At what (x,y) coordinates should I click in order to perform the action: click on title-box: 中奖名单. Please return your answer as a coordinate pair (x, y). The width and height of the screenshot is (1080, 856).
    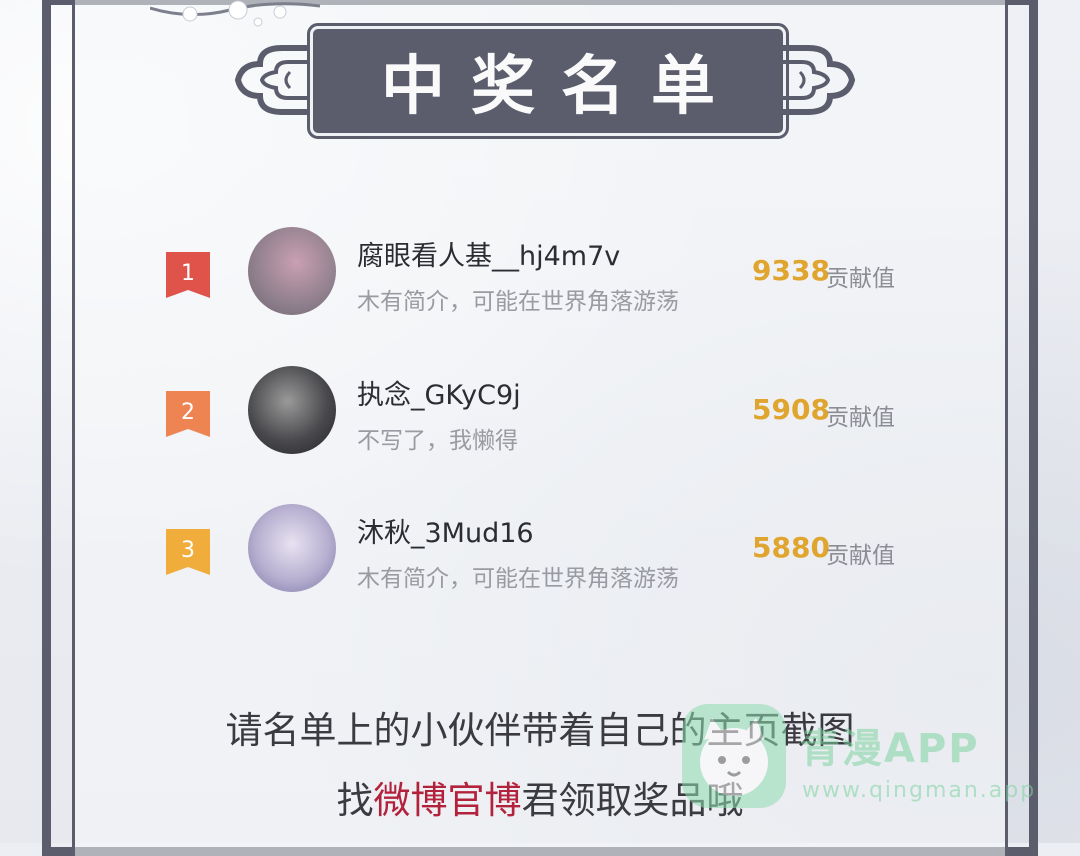
    Looking at the image, I should click on (548, 81).